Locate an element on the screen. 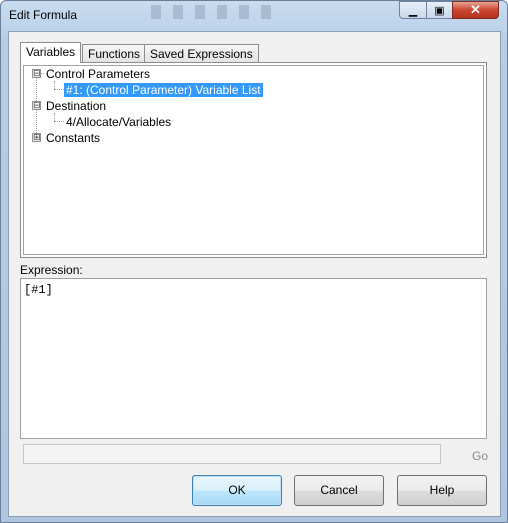  restore-icon: ▣ is located at coordinates (439, 10).